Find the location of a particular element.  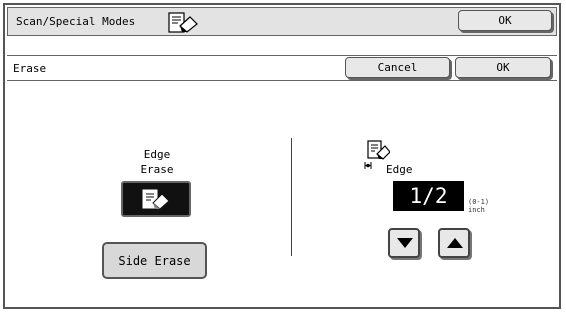

header-ok-button: OK is located at coordinates (505, 20).